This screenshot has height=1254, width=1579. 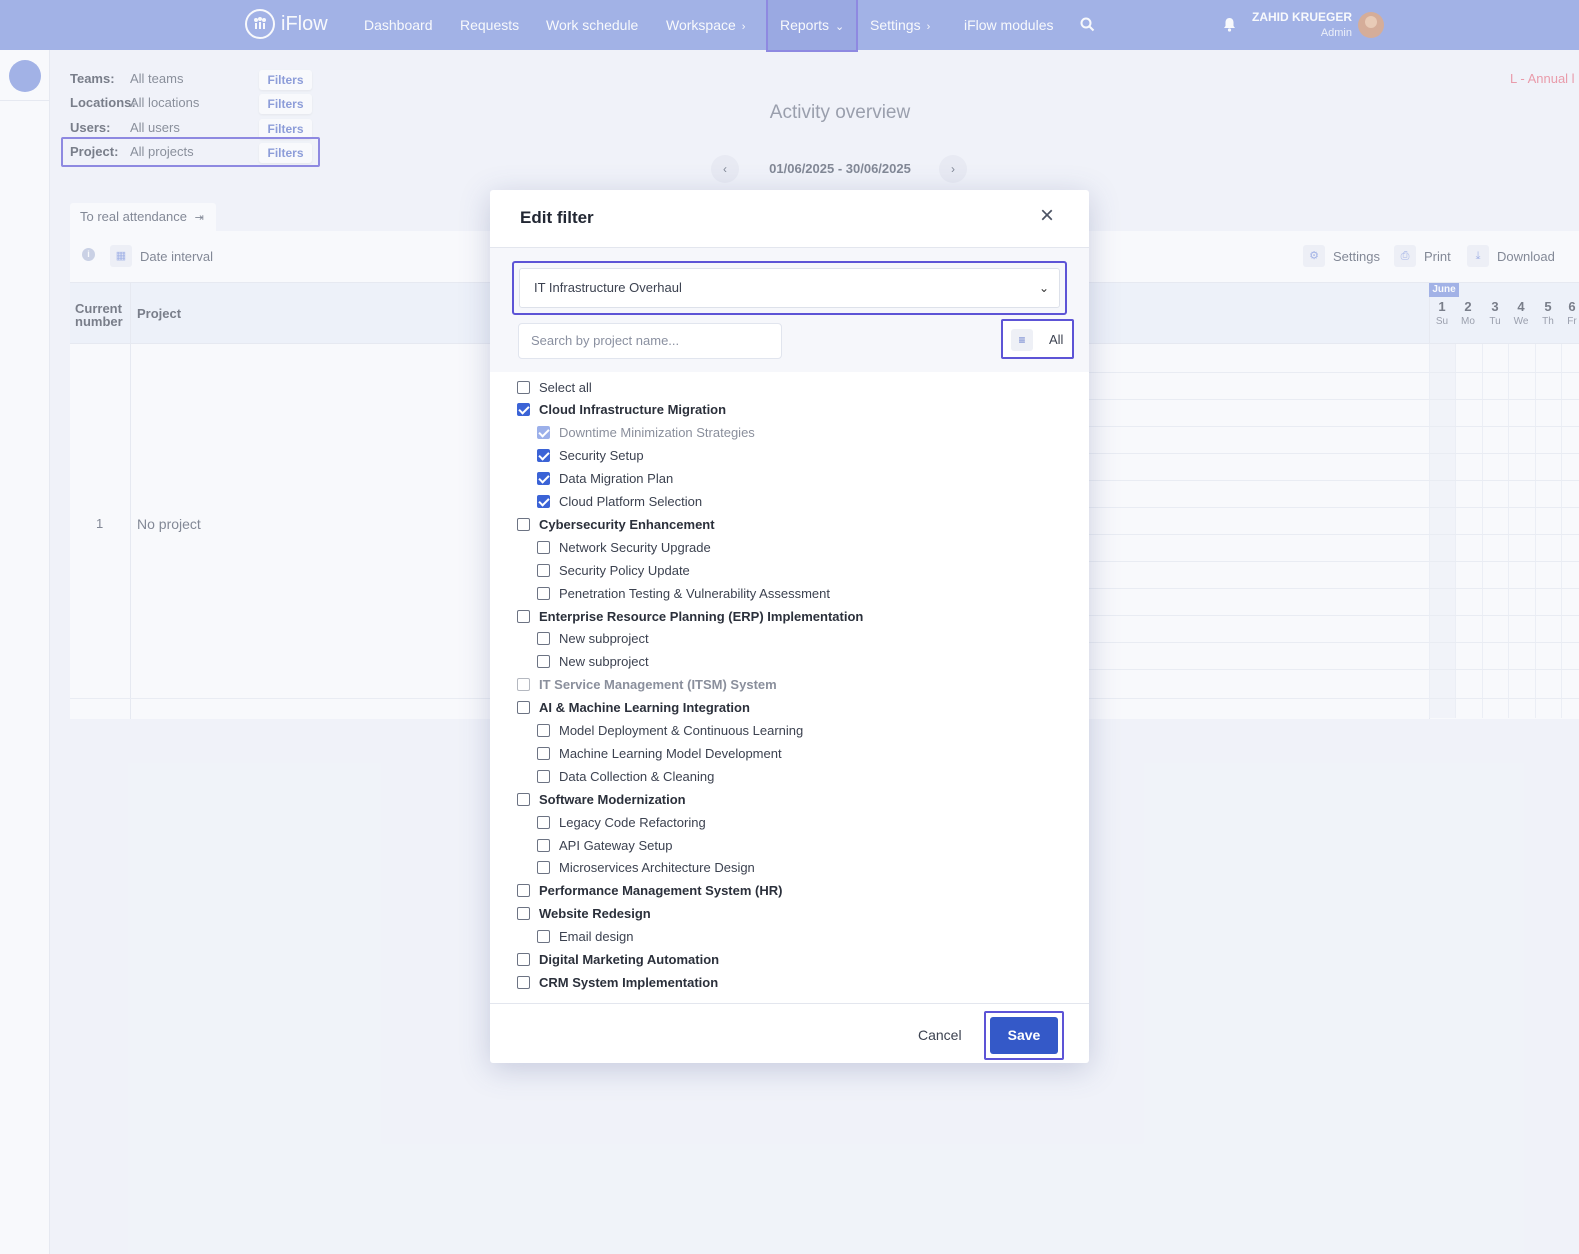 What do you see at coordinates (627, 524) in the screenshot?
I see `item-label: Cybersecurity Enhancement` at bounding box center [627, 524].